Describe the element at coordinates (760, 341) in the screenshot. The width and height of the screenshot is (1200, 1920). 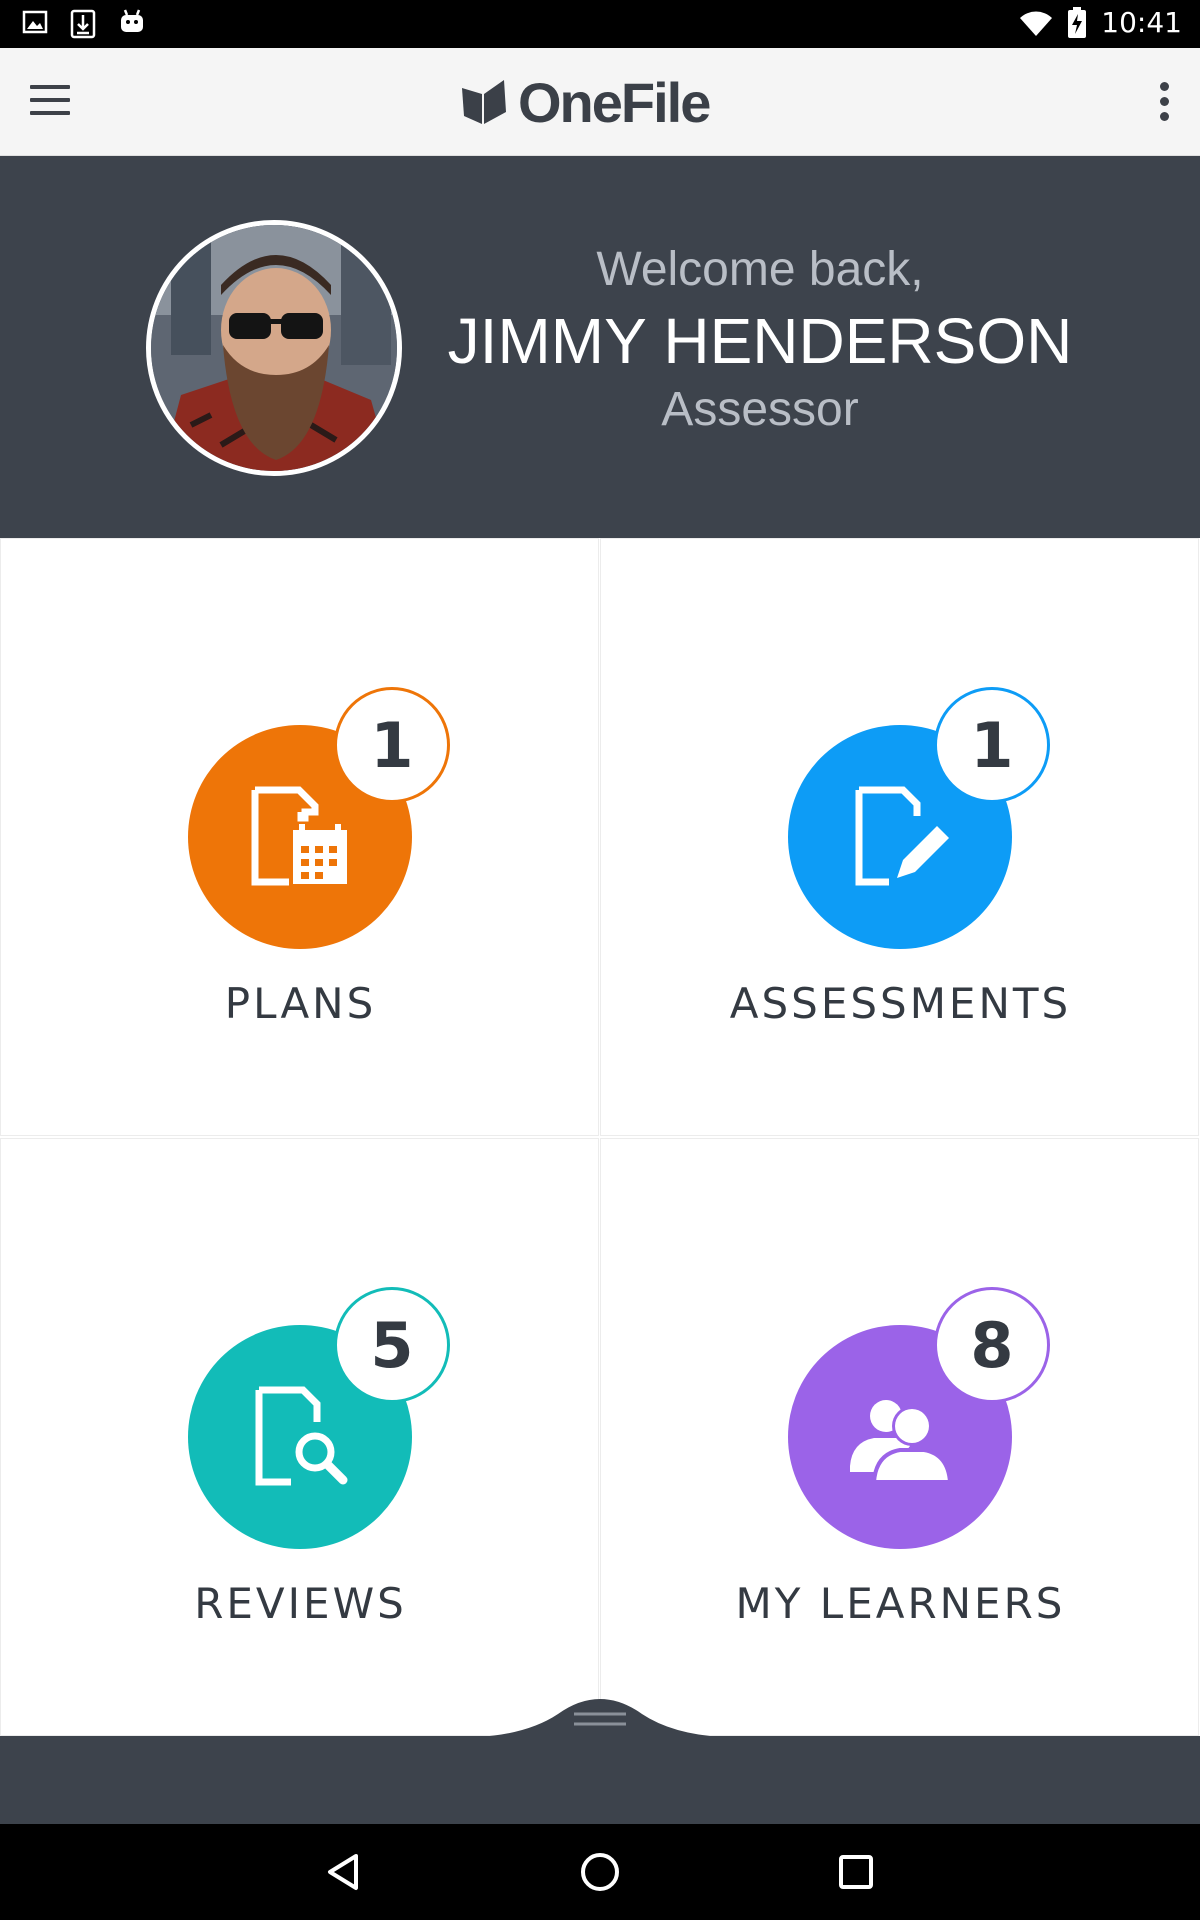
I see `user-name: JIMMY HENDERSON` at that location.